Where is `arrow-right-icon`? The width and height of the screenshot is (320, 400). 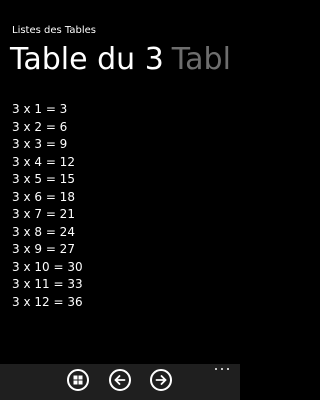 arrow-right-icon is located at coordinates (161, 380).